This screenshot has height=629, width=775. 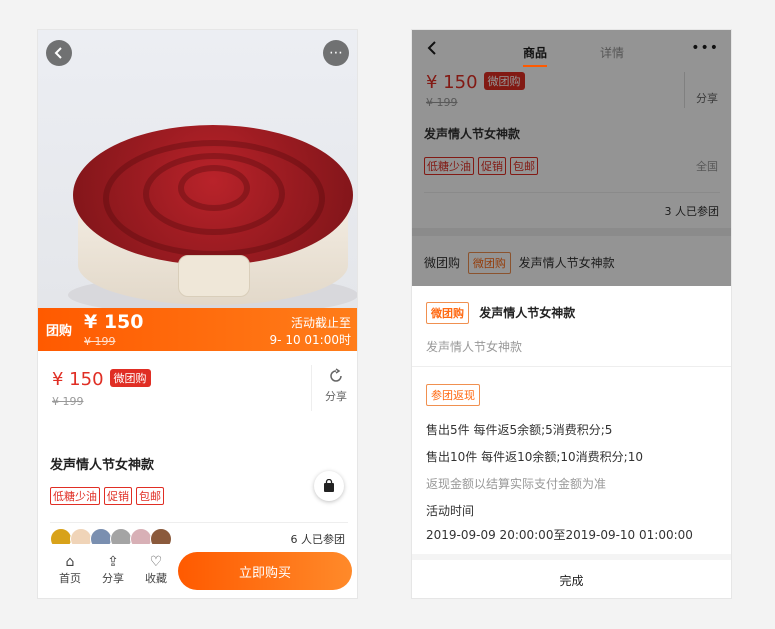 What do you see at coordinates (705, 48) in the screenshot?
I see `more-icon: •••` at bounding box center [705, 48].